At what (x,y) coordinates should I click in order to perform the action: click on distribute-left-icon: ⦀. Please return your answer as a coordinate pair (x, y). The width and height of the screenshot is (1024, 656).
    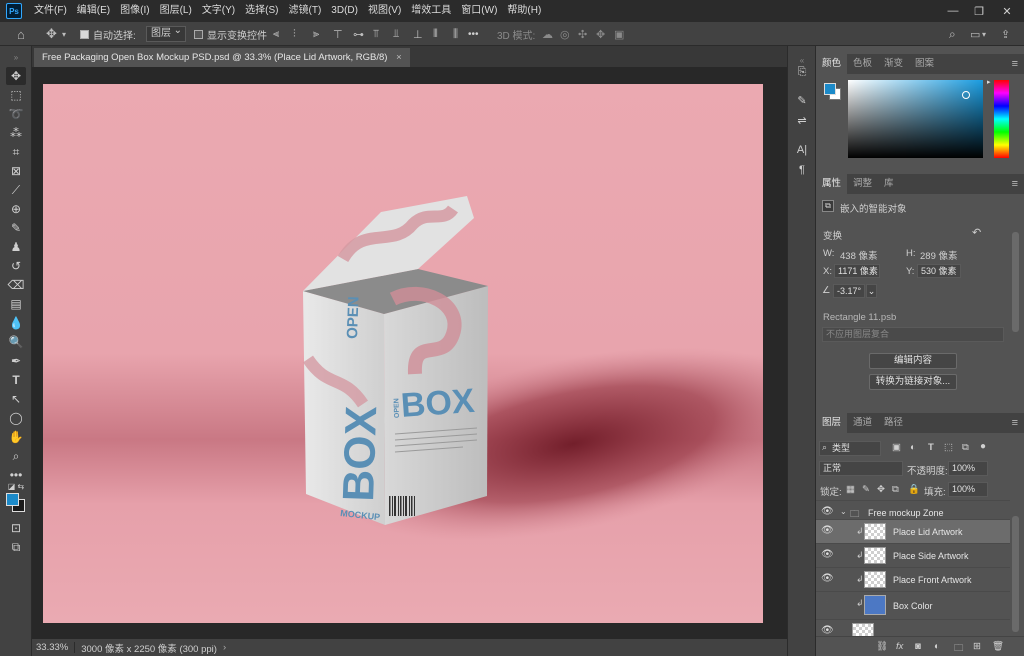
    Looking at the image, I should click on (435, 34).